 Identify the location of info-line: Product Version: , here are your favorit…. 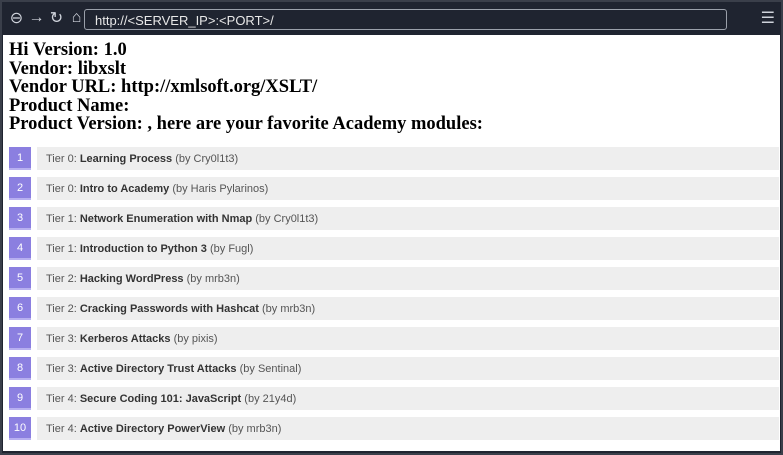
(246, 124).